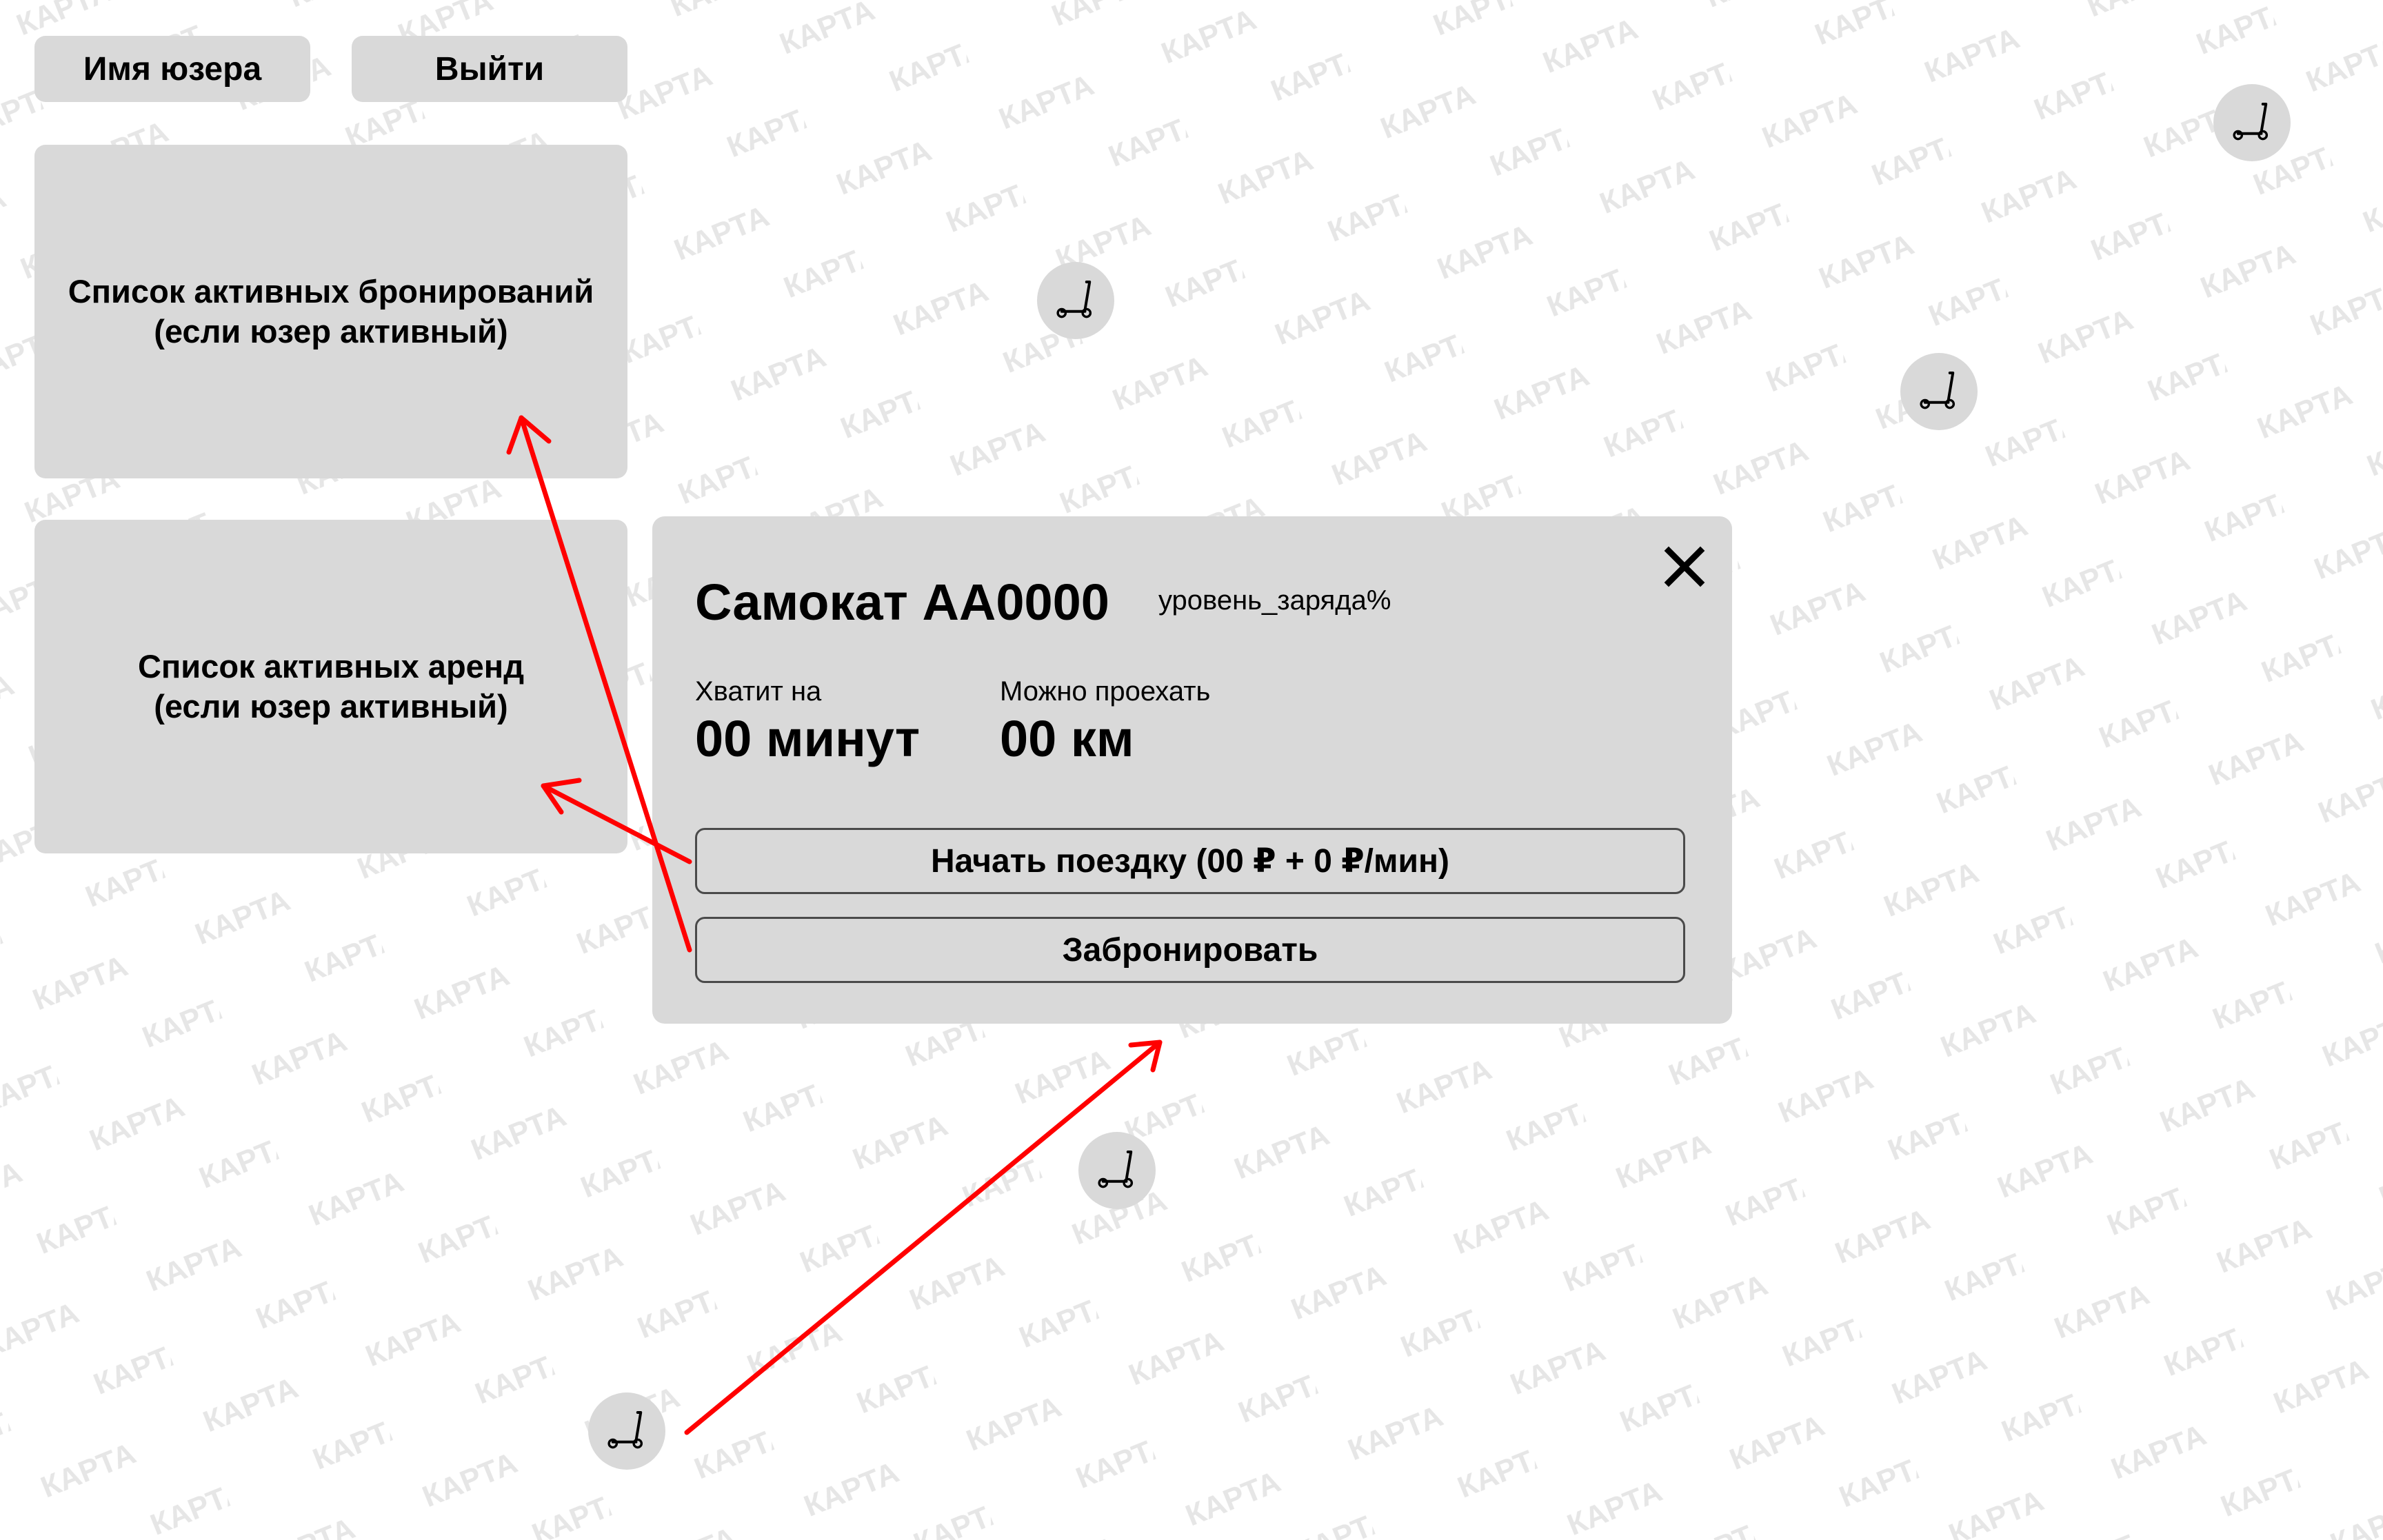 The image size is (2383, 1540). Describe the element at coordinates (331, 292) in the screenshot. I see `active-bookings-title: Список активных бронирований` at that location.